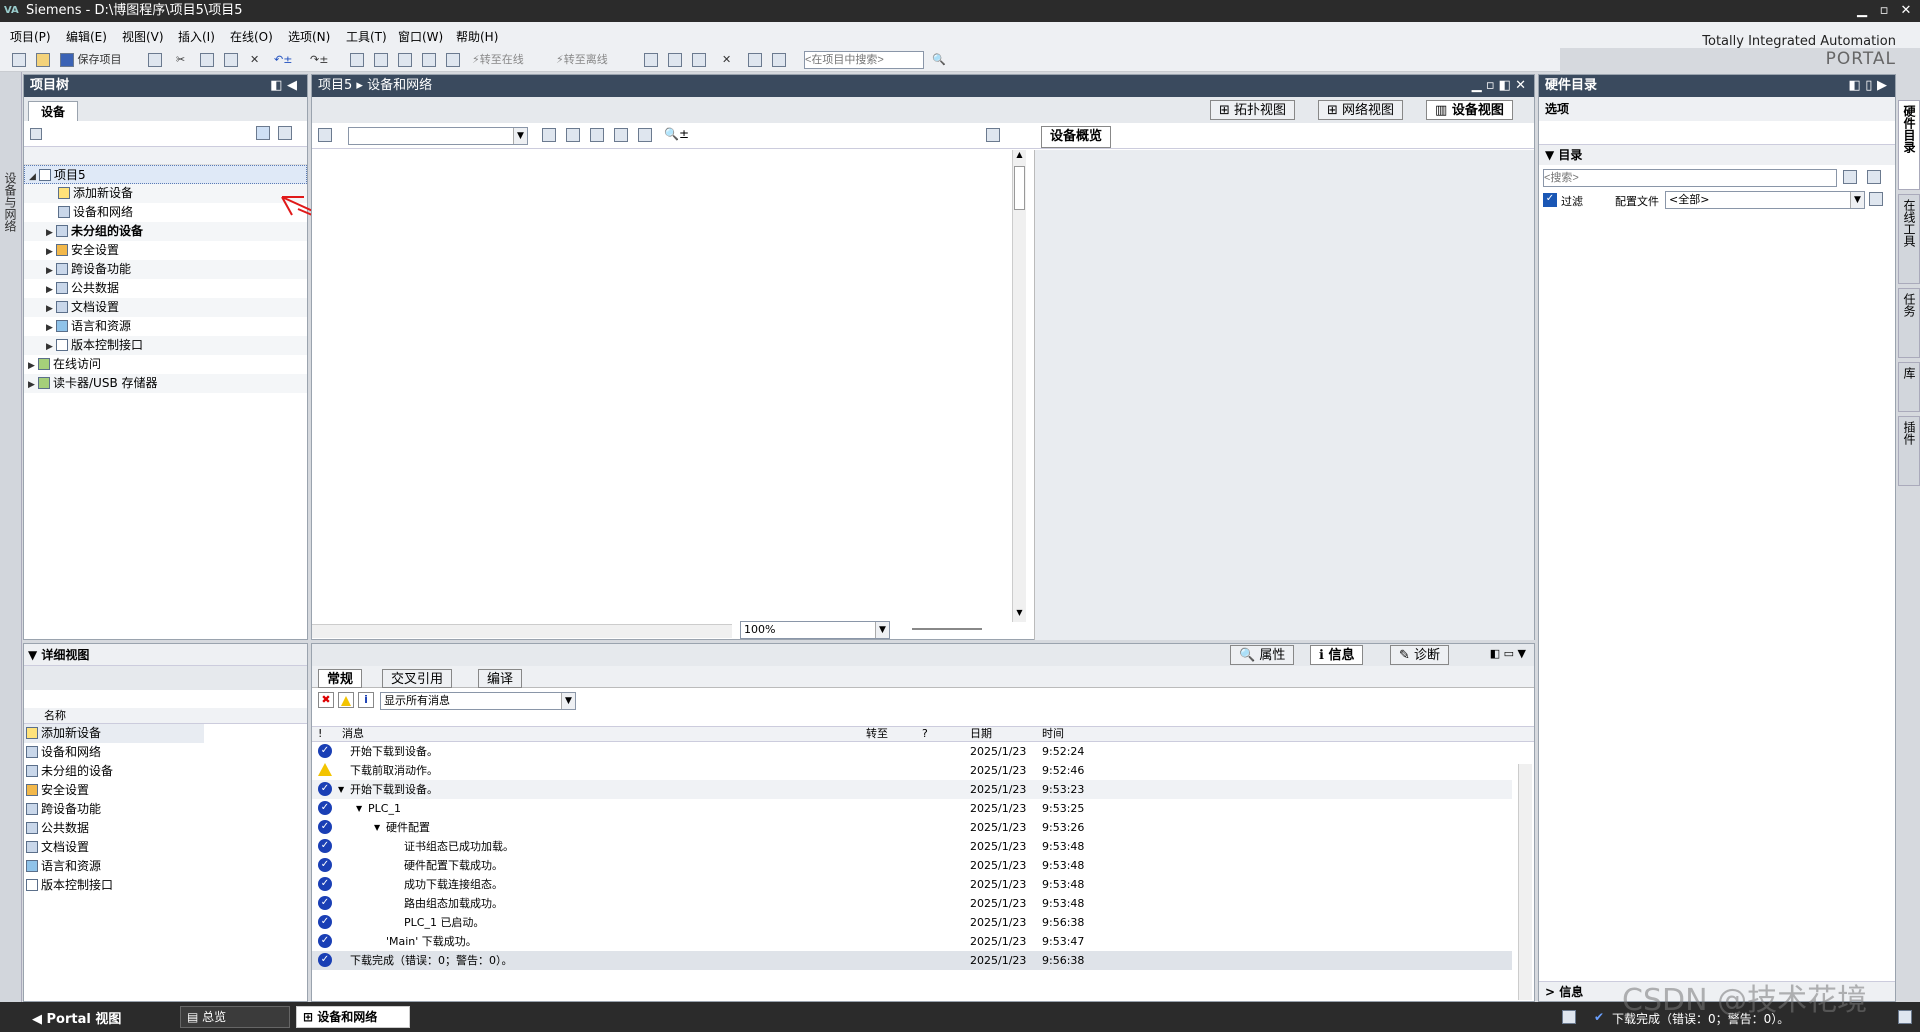 The width and height of the screenshot is (1920, 1032). Describe the element at coordinates (346, 700) in the screenshot. I see `warning-filter-icon` at that location.